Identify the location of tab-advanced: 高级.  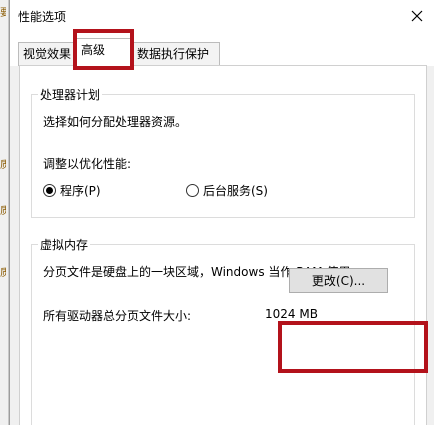
(105, 52).